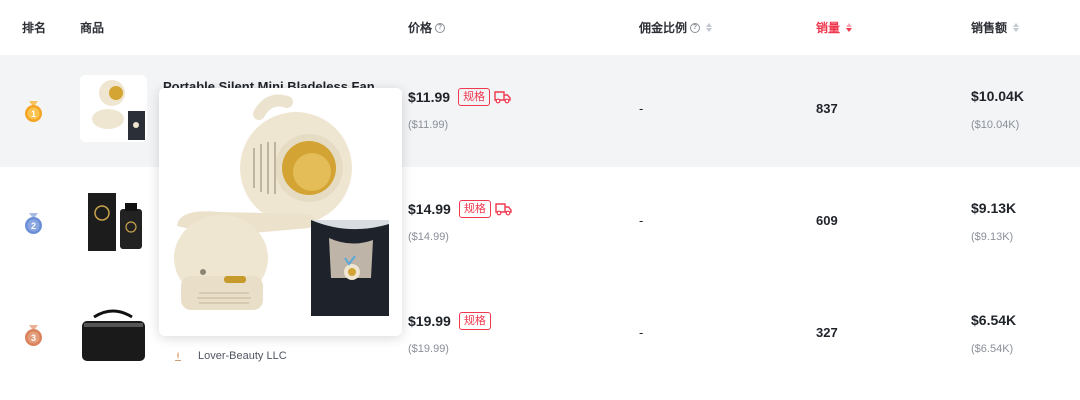 The image size is (1080, 400). I want to click on product-preview-image, so click(280, 212).